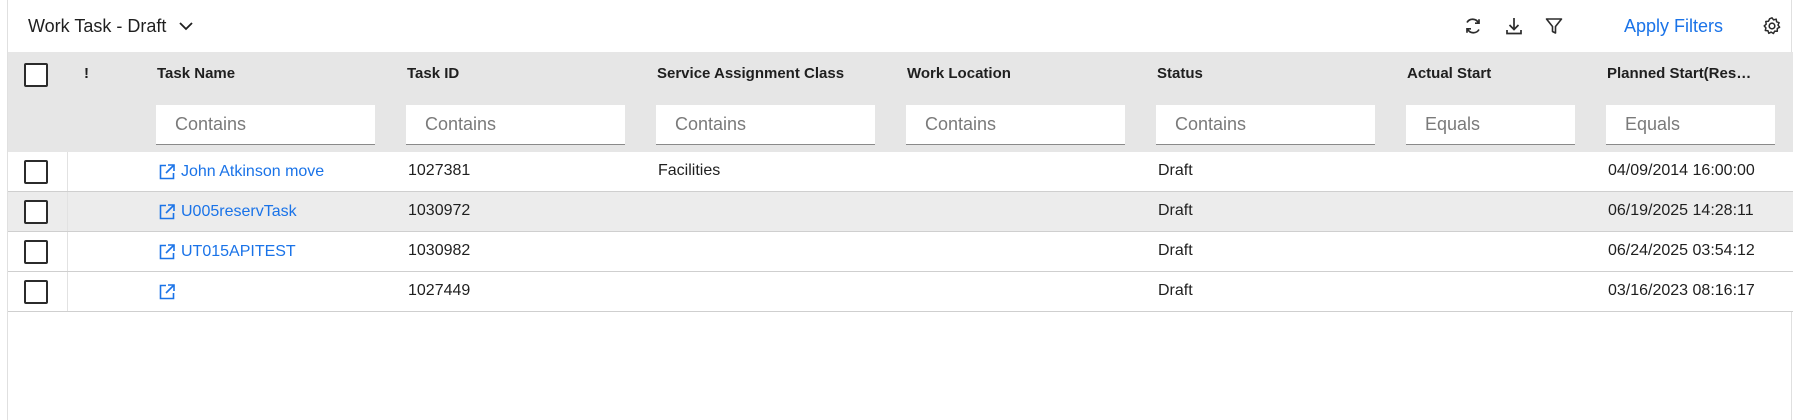  What do you see at coordinates (900, 26) in the screenshot?
I see `grid-toolbar: Work Task - Draft Apply Filters` at bounding box center [900, 26].